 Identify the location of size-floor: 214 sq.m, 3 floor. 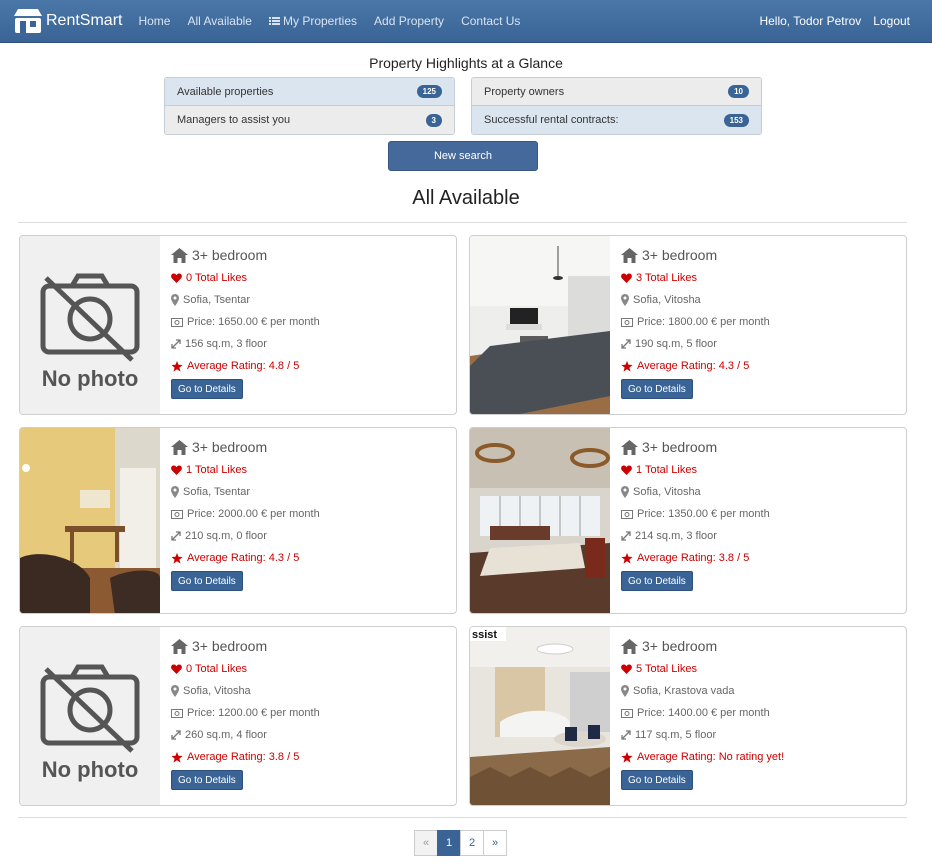
(676, 536).